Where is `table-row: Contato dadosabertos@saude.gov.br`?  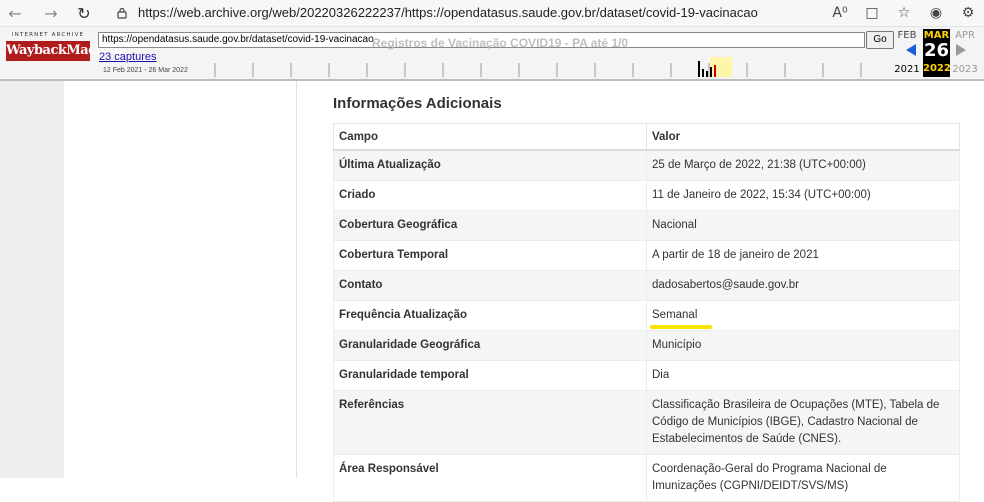 table-row: Contato dadosabertos@saude.gov.br is located at coordinates (646, 285).